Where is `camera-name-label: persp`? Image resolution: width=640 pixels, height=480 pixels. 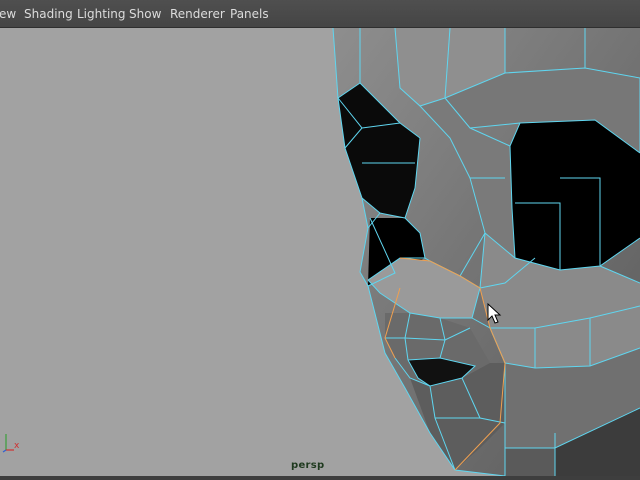
camera-name-label: persp is located at coordinates (308, 465).